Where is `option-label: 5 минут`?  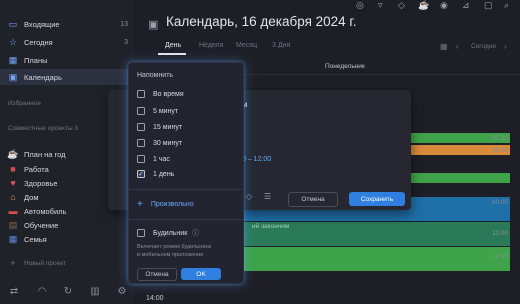
option-label: 5 минут is located at coordinates (166, 111).